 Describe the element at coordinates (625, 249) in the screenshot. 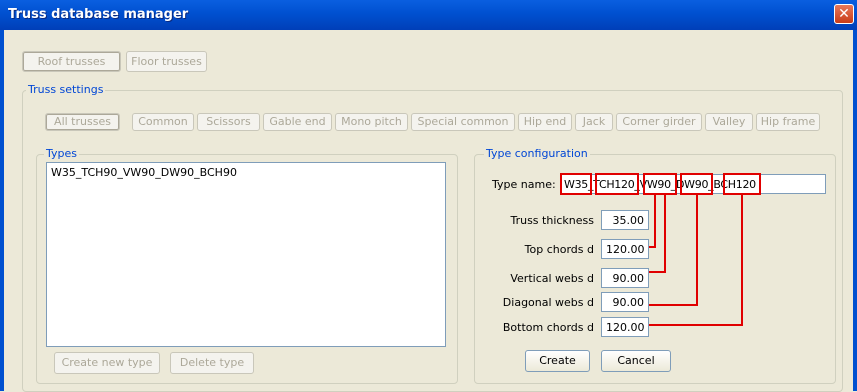

I see `top-chords-input: 120.00` at that location.